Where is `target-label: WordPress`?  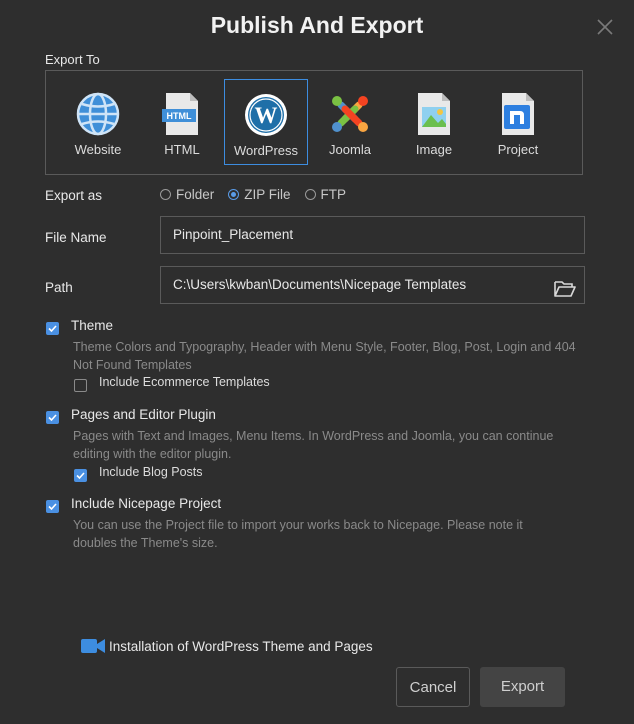
target-label: WordPress is located at coordinates (266, 150).